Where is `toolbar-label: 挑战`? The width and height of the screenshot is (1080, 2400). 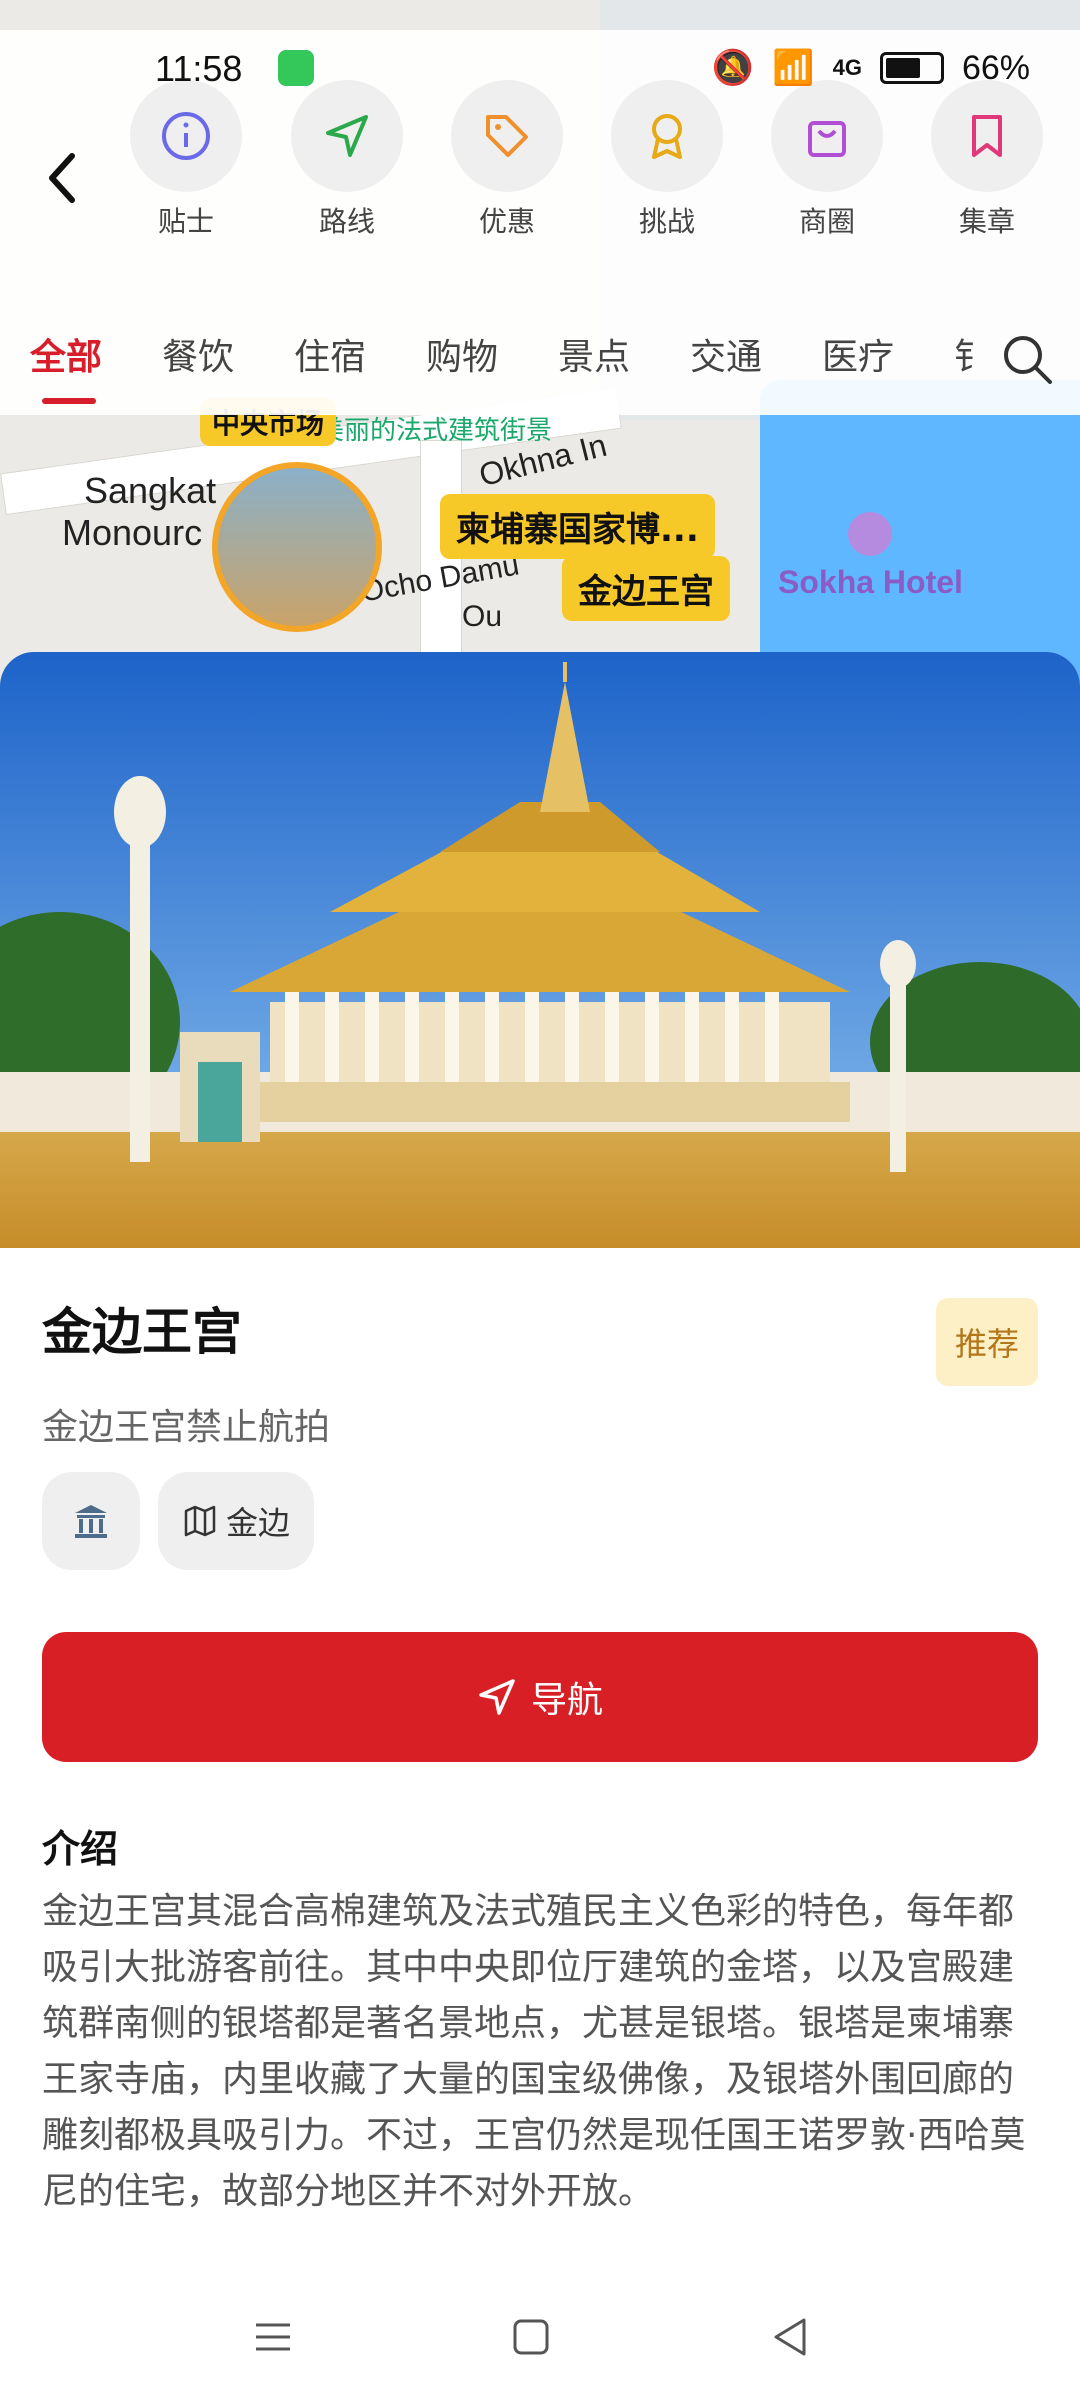 toolbar-label: 挑战 is located at coordinates (666, 221).